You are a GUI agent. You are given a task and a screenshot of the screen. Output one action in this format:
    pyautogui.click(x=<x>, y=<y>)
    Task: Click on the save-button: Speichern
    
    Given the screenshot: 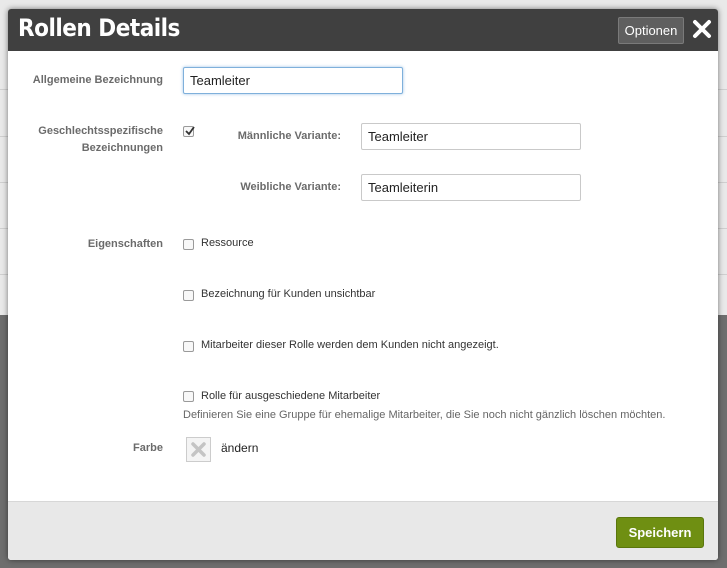 What is the action you would take?
    pyautogui.click(x=660, y=532)
    